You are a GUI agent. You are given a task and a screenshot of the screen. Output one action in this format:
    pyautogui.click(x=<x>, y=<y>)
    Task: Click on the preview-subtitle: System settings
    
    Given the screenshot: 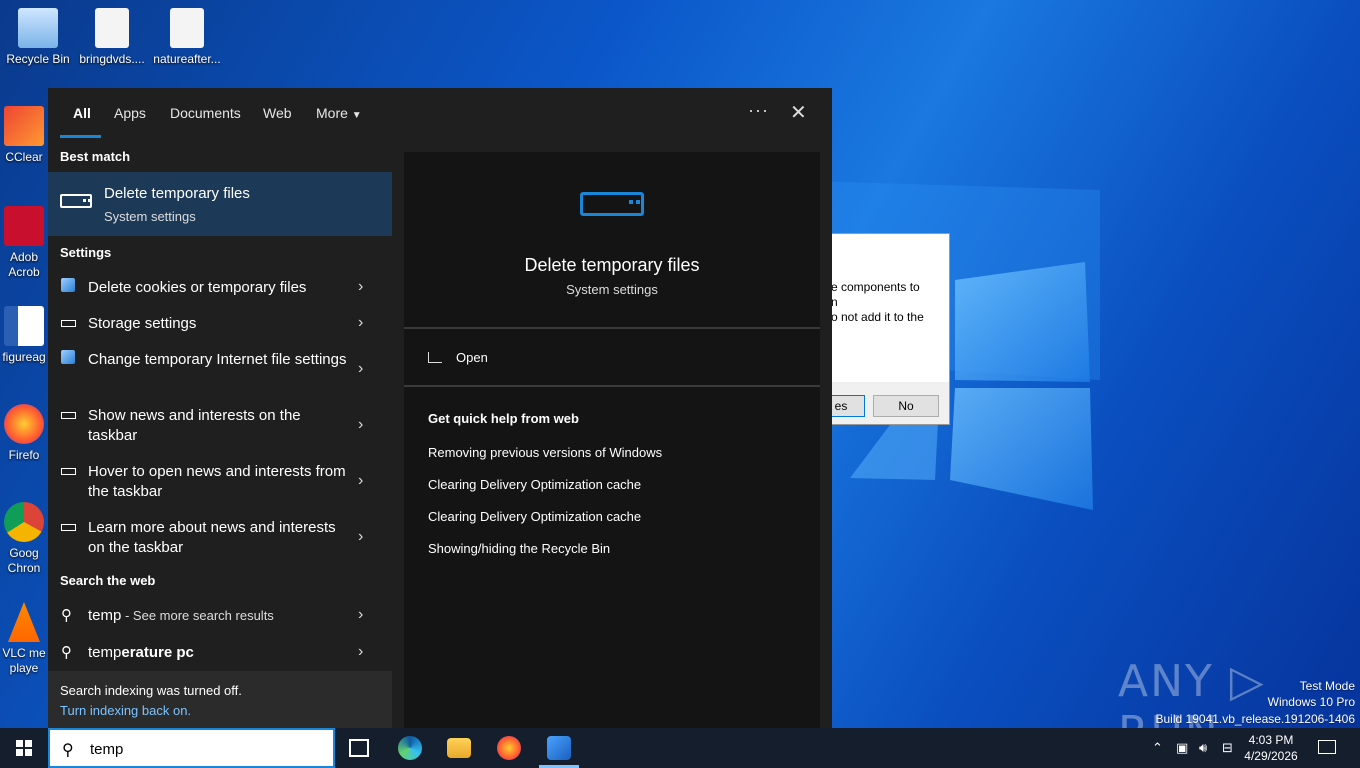 What is the action you would take?
    pyautogui.click(x=612, y=289)
    